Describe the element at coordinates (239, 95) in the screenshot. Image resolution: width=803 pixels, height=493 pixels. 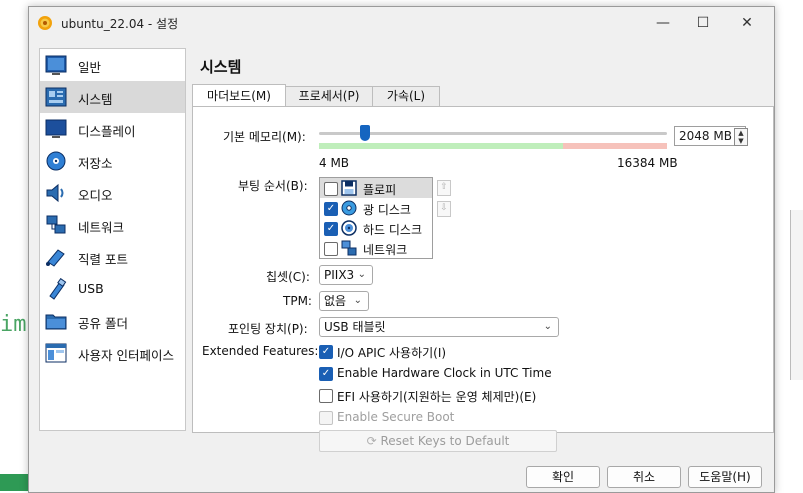
I see `tab-motherboard: 마더보드(M)` at that location.